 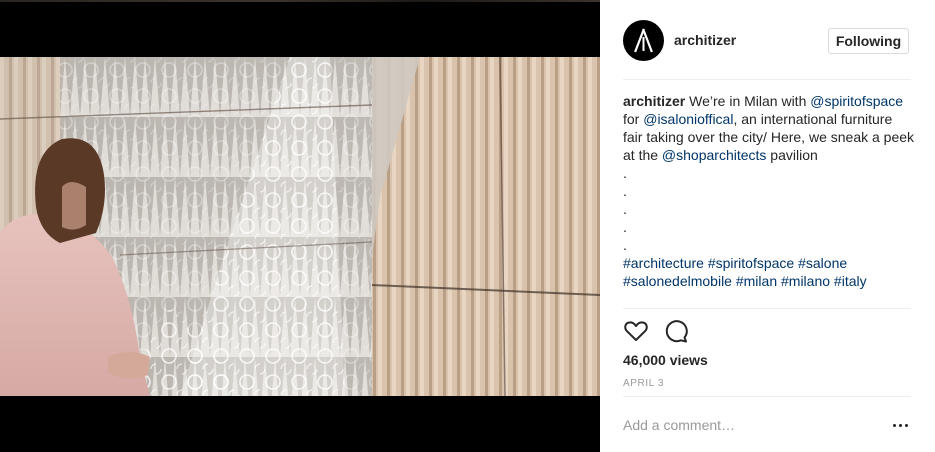 I want to click on hashtag-link: #salonedelmobile, so click(x=677, y=281).